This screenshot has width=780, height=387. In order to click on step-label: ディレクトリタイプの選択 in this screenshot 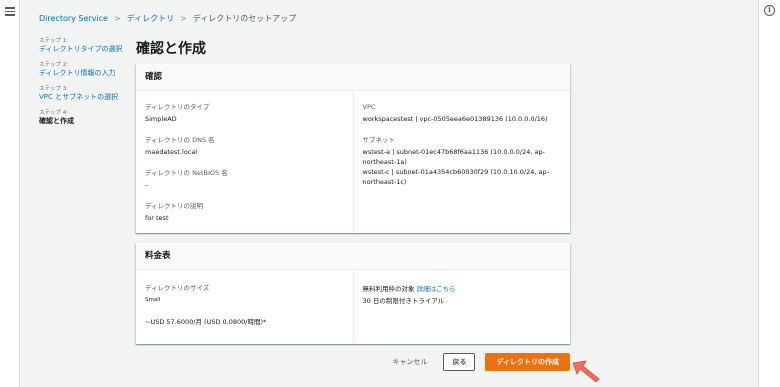, I will do `click(84, 49)`.